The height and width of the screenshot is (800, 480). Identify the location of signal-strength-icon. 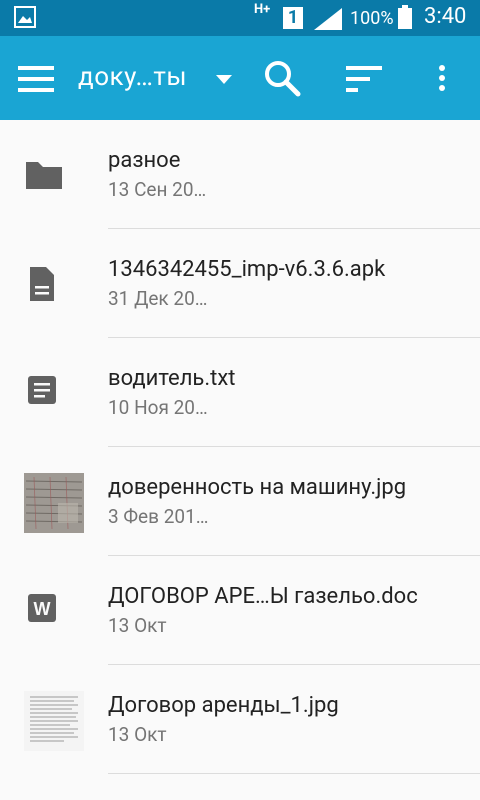
(328, 21).